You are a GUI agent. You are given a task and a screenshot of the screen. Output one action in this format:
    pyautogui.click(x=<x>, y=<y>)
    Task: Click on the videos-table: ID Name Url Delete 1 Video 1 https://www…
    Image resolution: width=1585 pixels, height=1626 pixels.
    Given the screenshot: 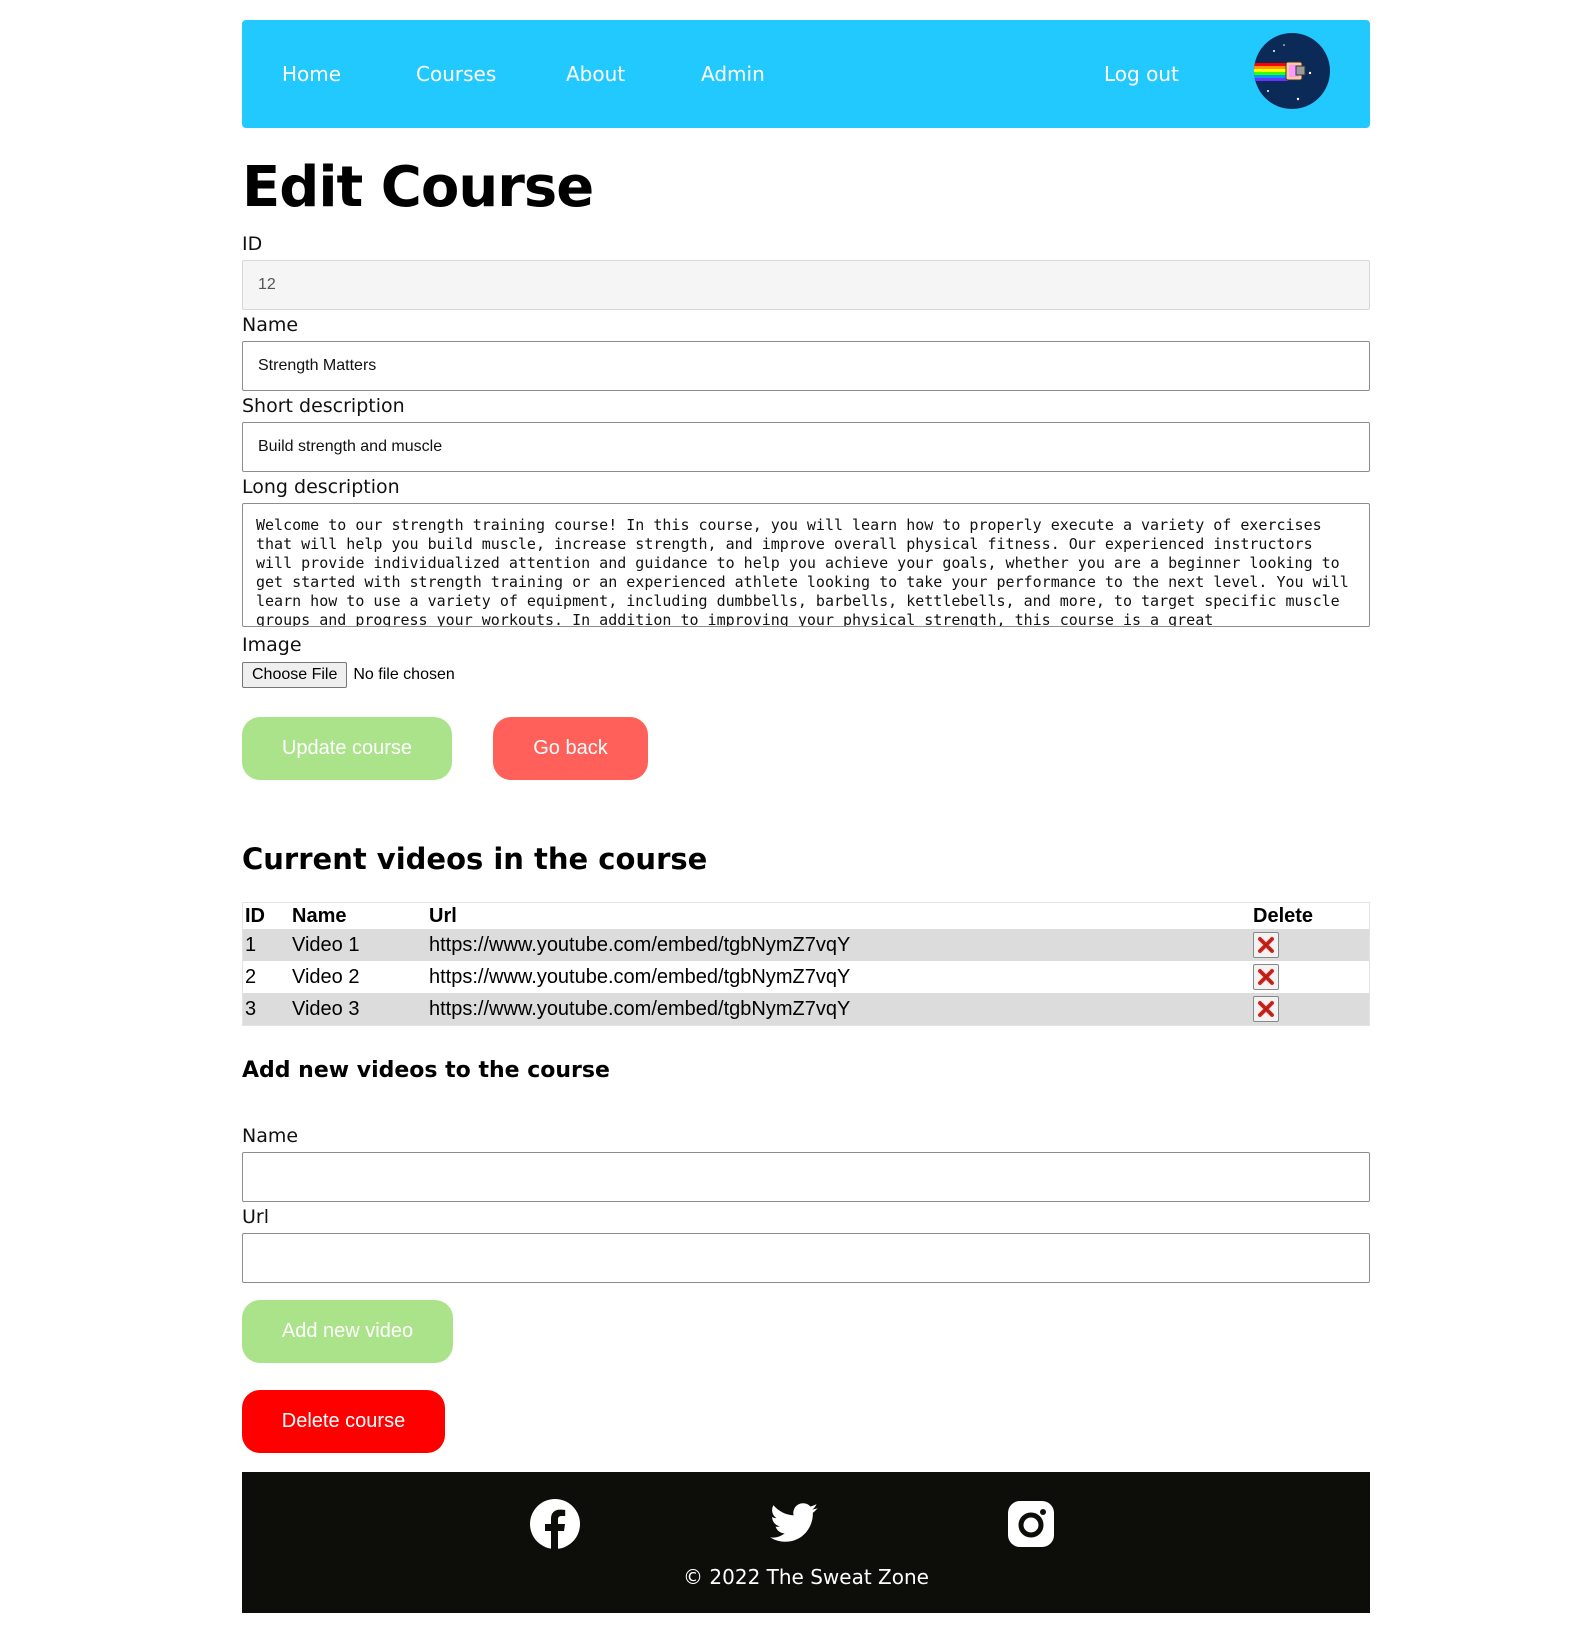 What is the action you would take?
    pyautogui.click(x=806, y=964)
    